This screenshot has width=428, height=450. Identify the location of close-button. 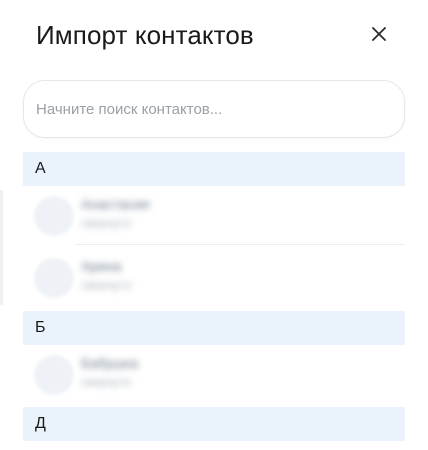
(379, 34).